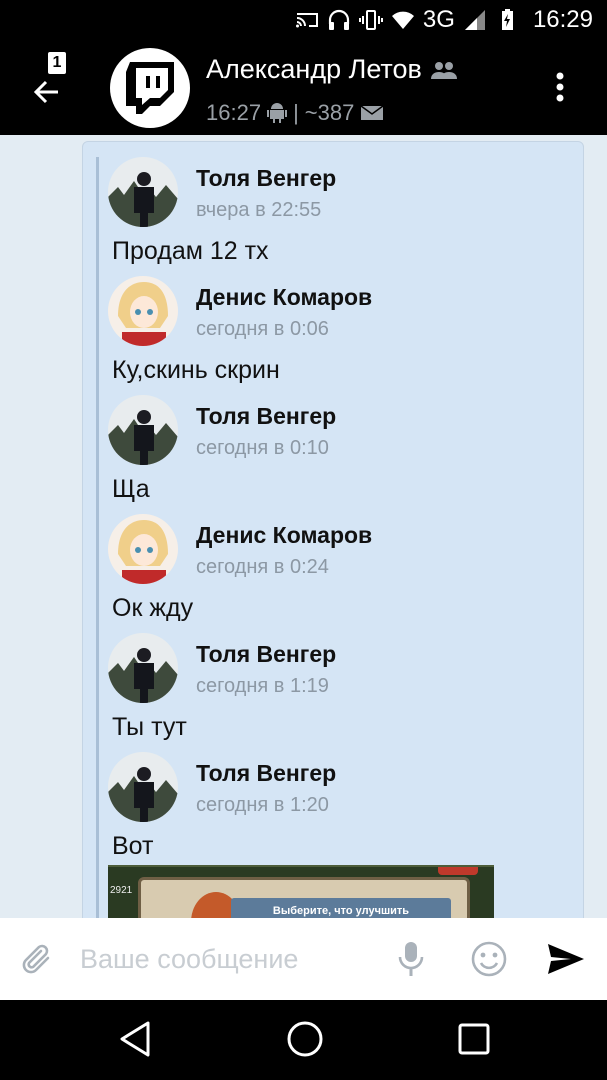 The image size is (607, 1080). What do you see at coordinates (560, 87) in the screenshot?
I see `more-vert-icon` at bounding box center [560, 87].